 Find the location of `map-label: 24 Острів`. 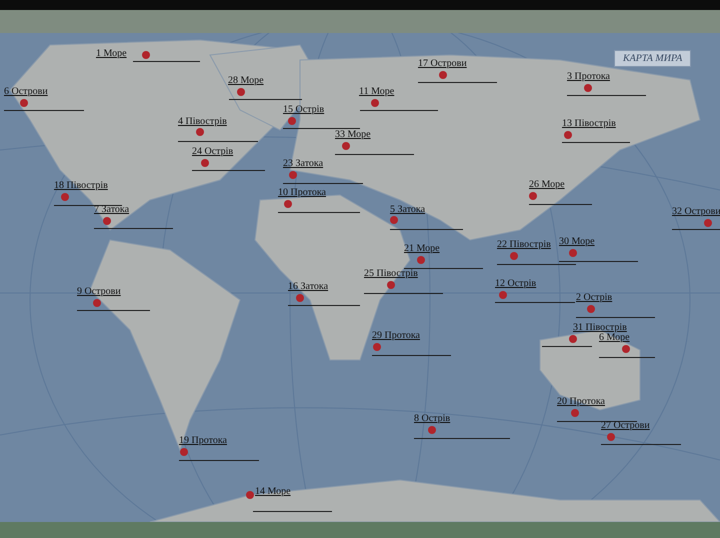

map-label: 24 Острів is located at coordinates (213, 152).